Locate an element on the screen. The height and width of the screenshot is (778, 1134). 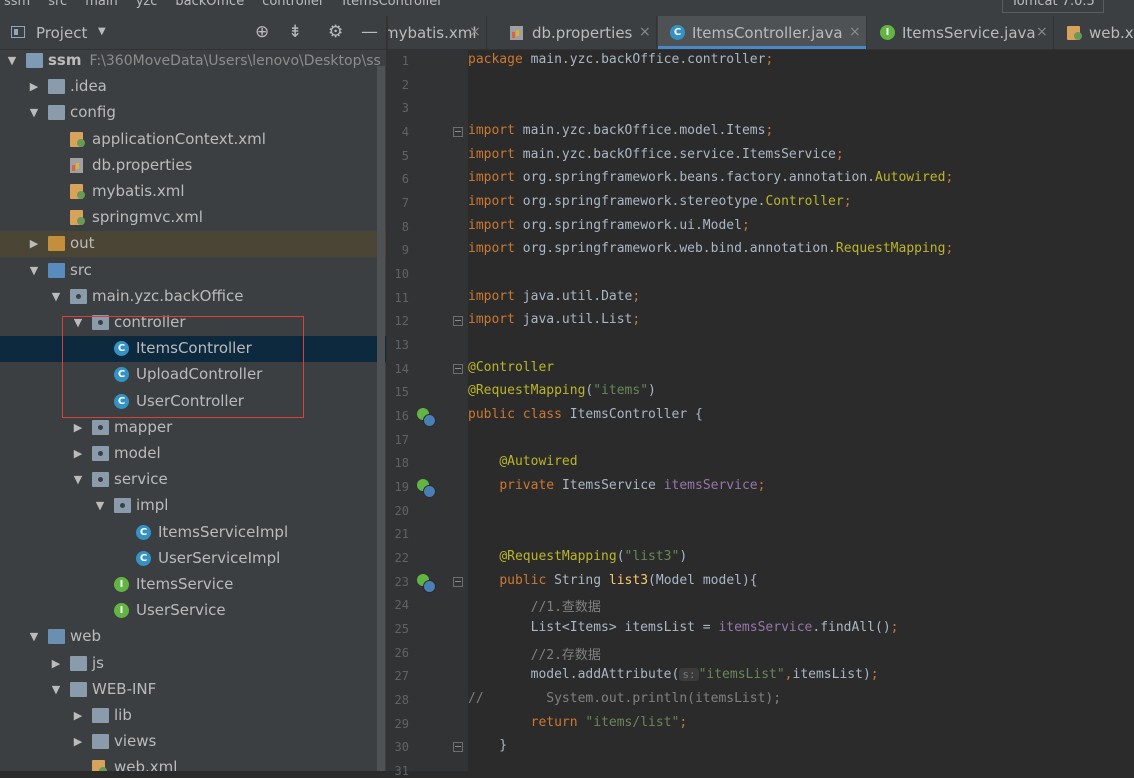
editor-tab: C ItemsController.java × is located at coordinates (762, 32).